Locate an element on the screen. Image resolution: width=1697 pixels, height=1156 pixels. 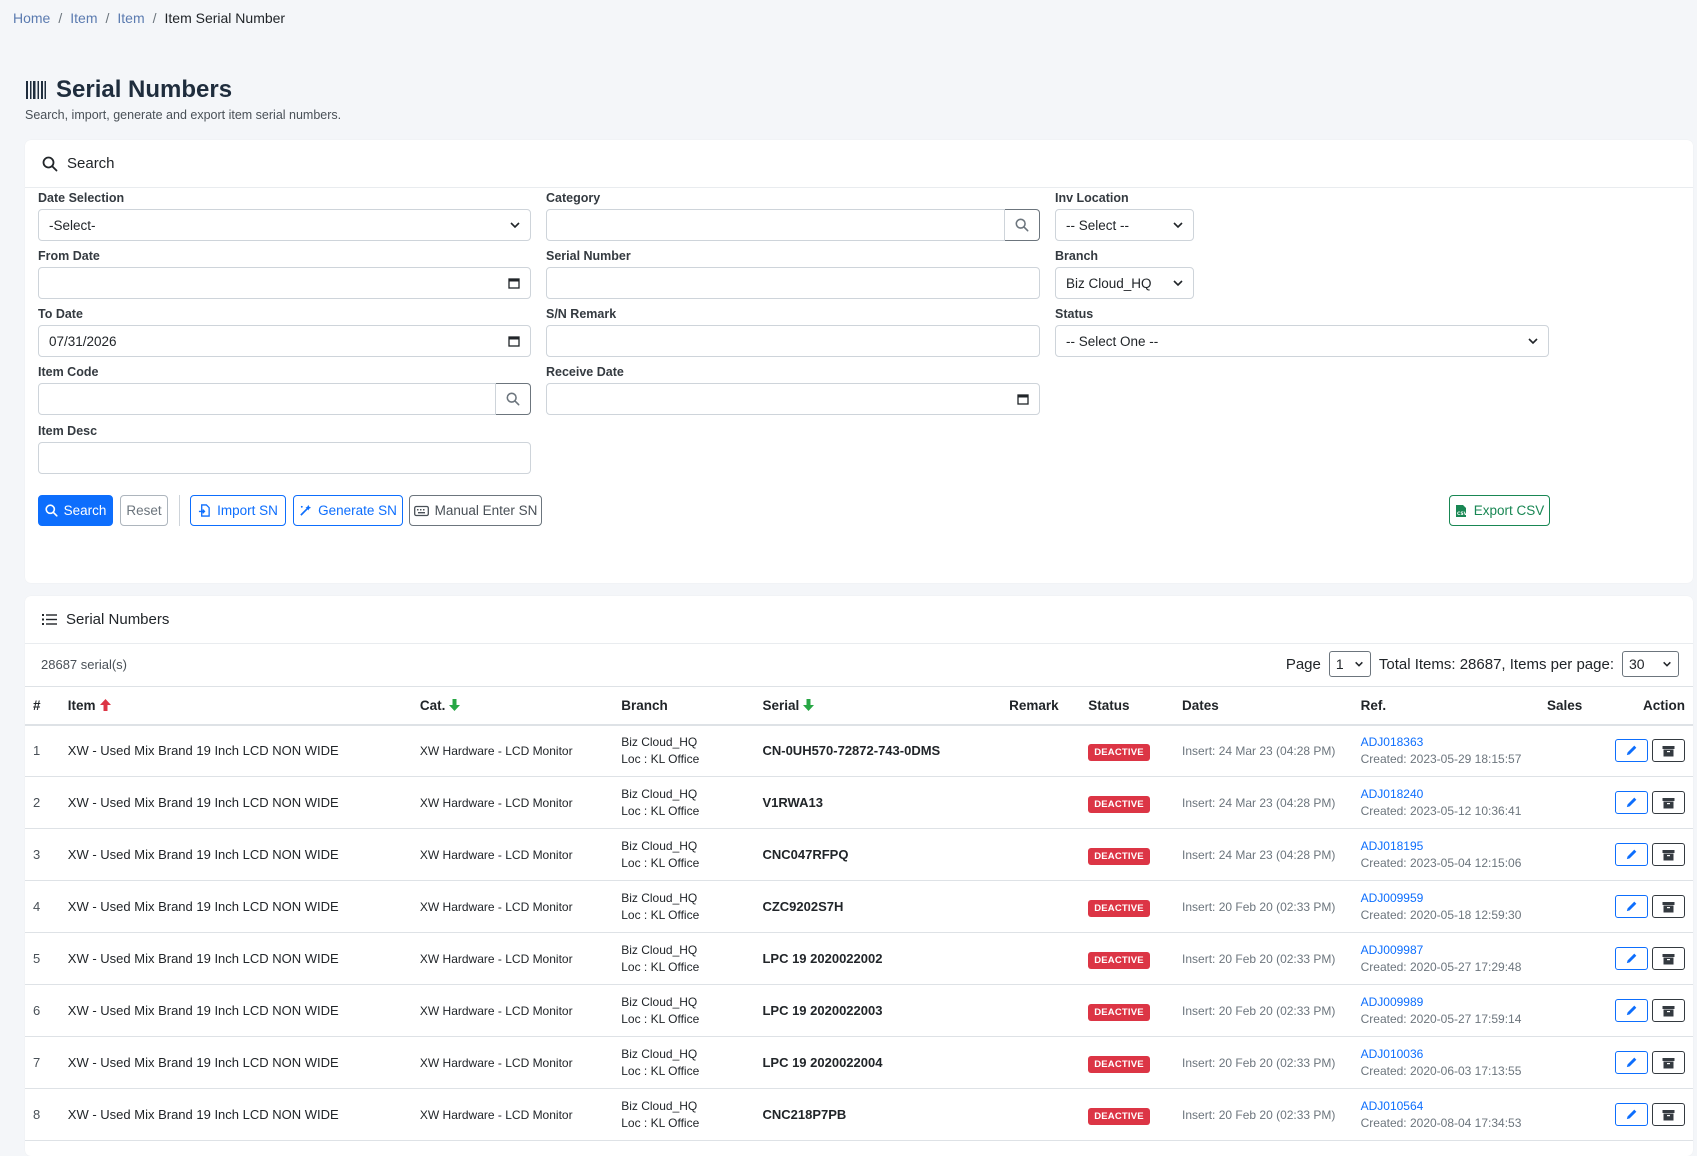
col-number: # is located at coordinates (42, 706).